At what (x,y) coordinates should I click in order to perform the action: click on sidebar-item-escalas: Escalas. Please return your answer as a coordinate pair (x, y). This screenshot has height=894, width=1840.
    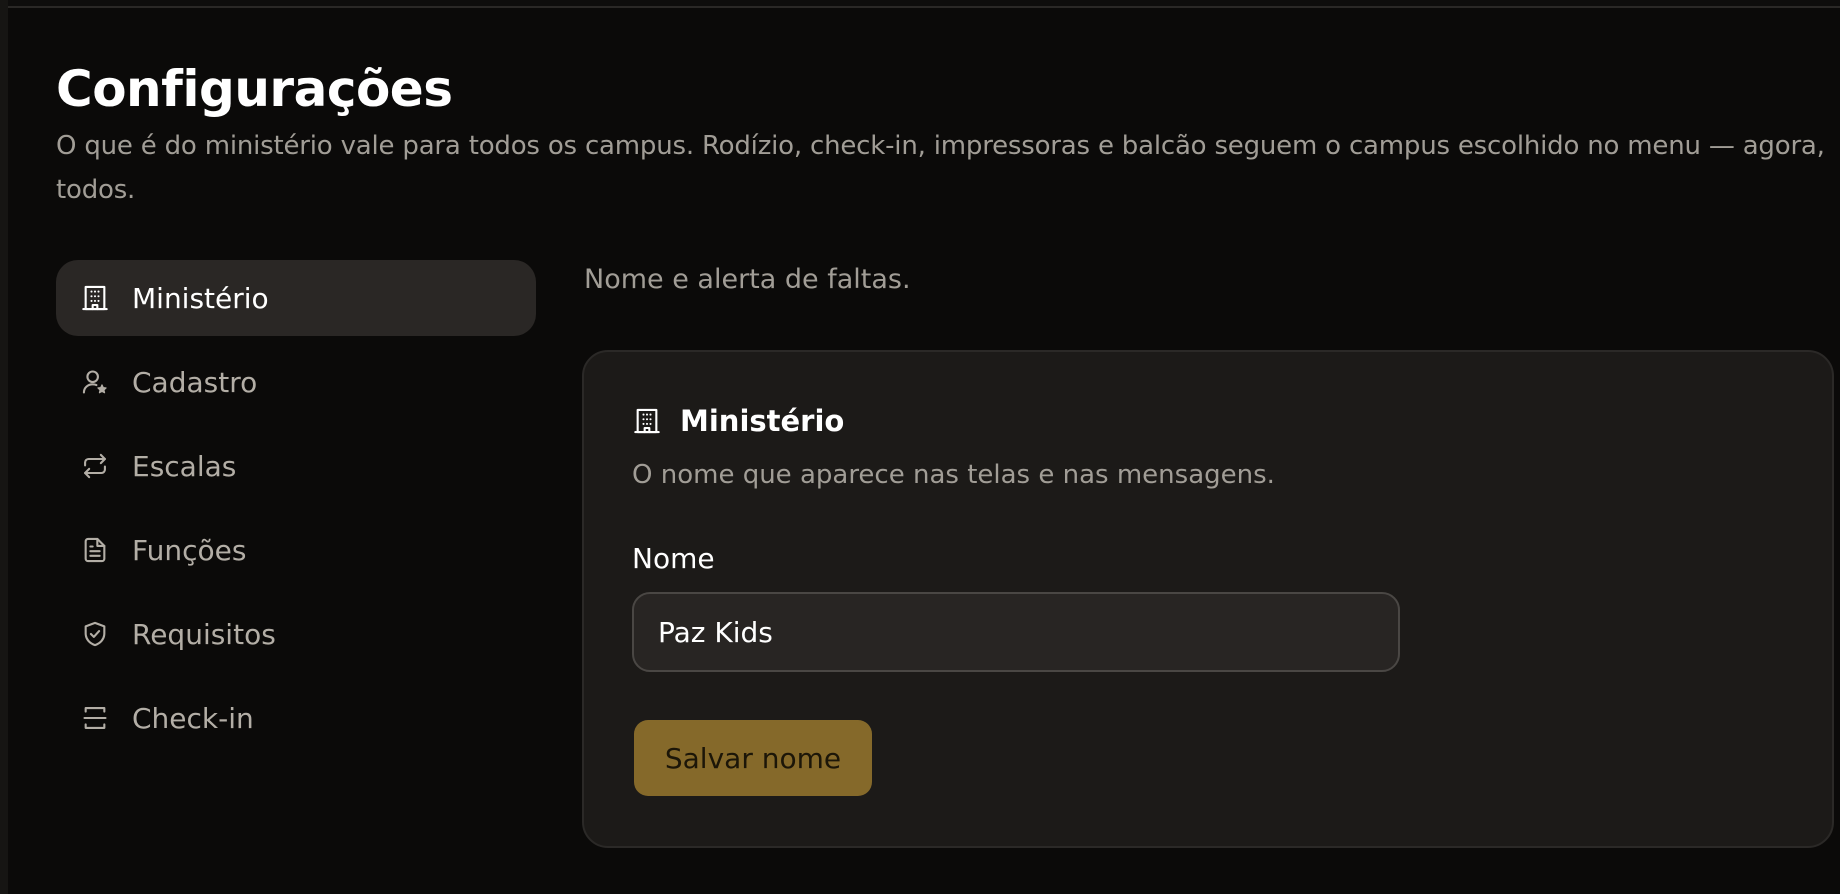
    Looking at the image, I should click on (296, 466).